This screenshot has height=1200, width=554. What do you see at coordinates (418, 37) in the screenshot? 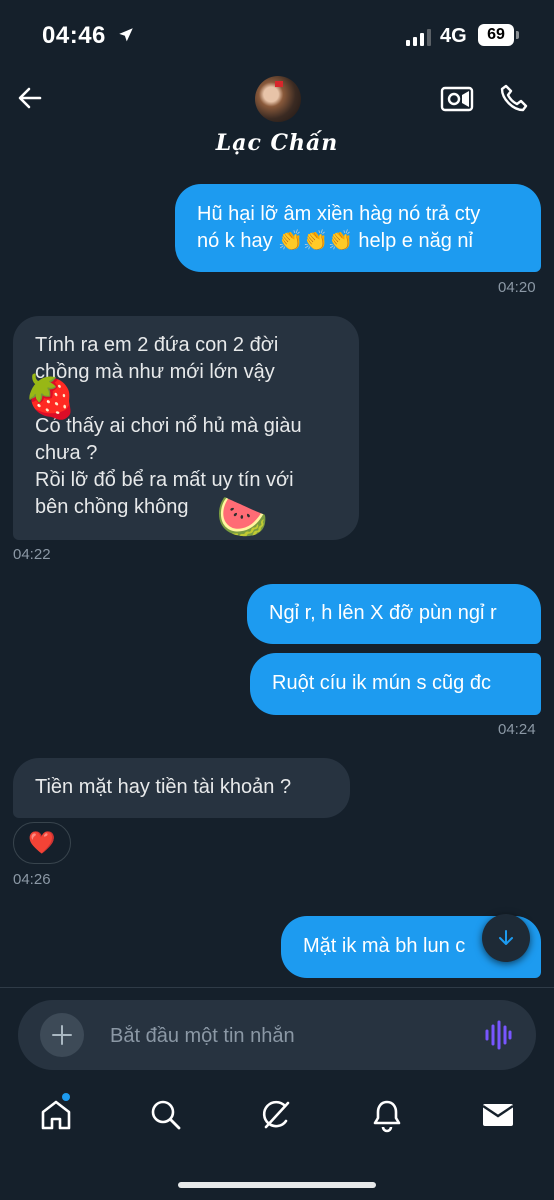
I see `signal-icon` at bounding box center [418, 37].